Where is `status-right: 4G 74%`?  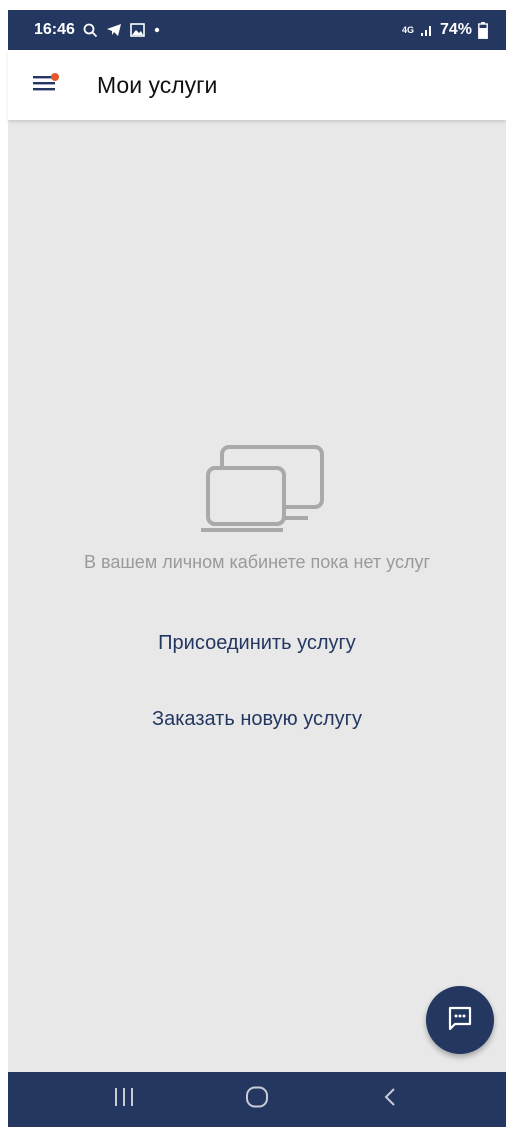 status-right: 4G 74% is located at coordinates (445, 30).